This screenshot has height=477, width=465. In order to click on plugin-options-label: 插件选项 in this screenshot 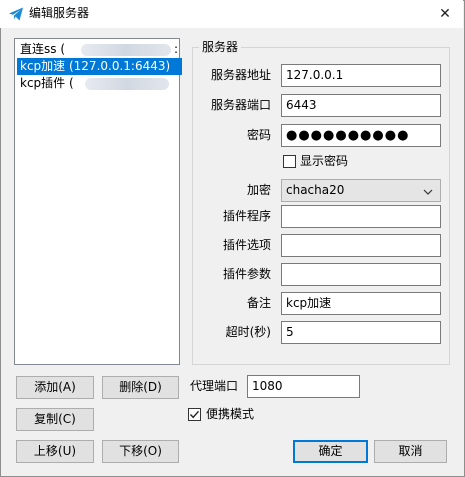, I will do `click(246, 245)`.